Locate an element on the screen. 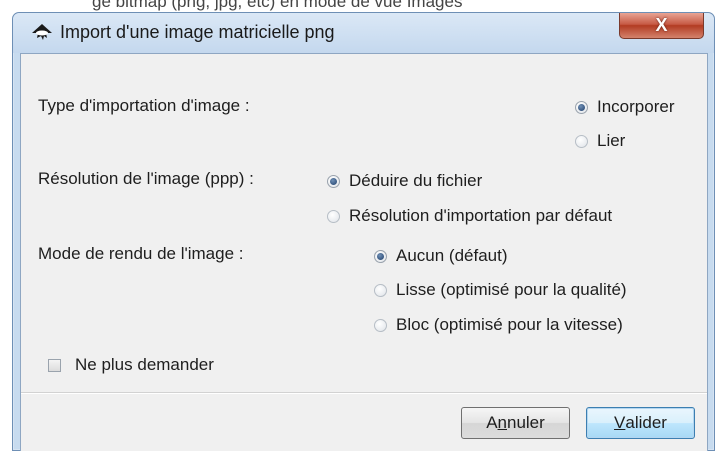 This screenshot has width=723, height=451. radio-render-smooth: Lisse (optimisé pour la qualité) is located at coordinates (500, 290).